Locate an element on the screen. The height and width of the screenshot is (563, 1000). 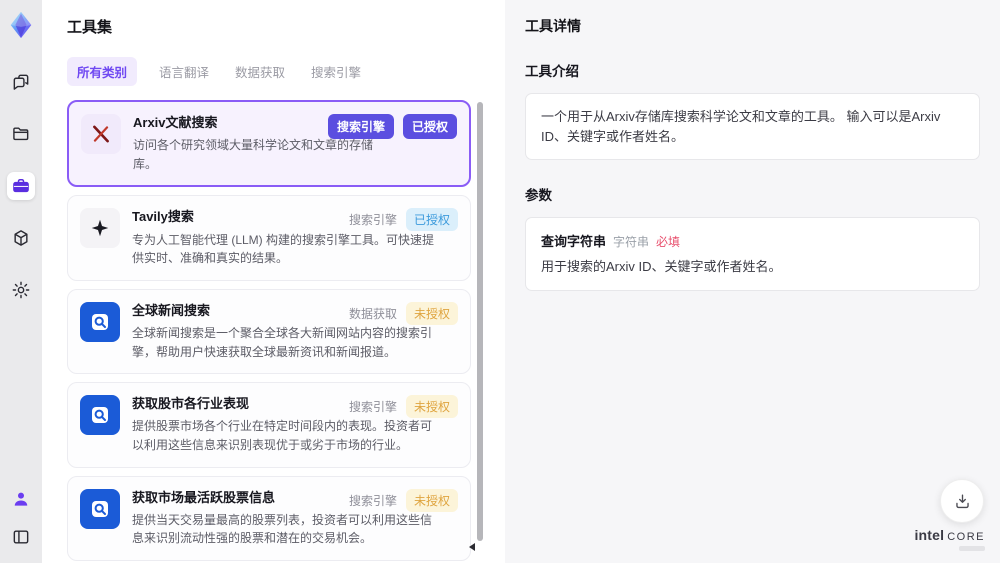
core-text: CORE is located at coordinates (966, 537).